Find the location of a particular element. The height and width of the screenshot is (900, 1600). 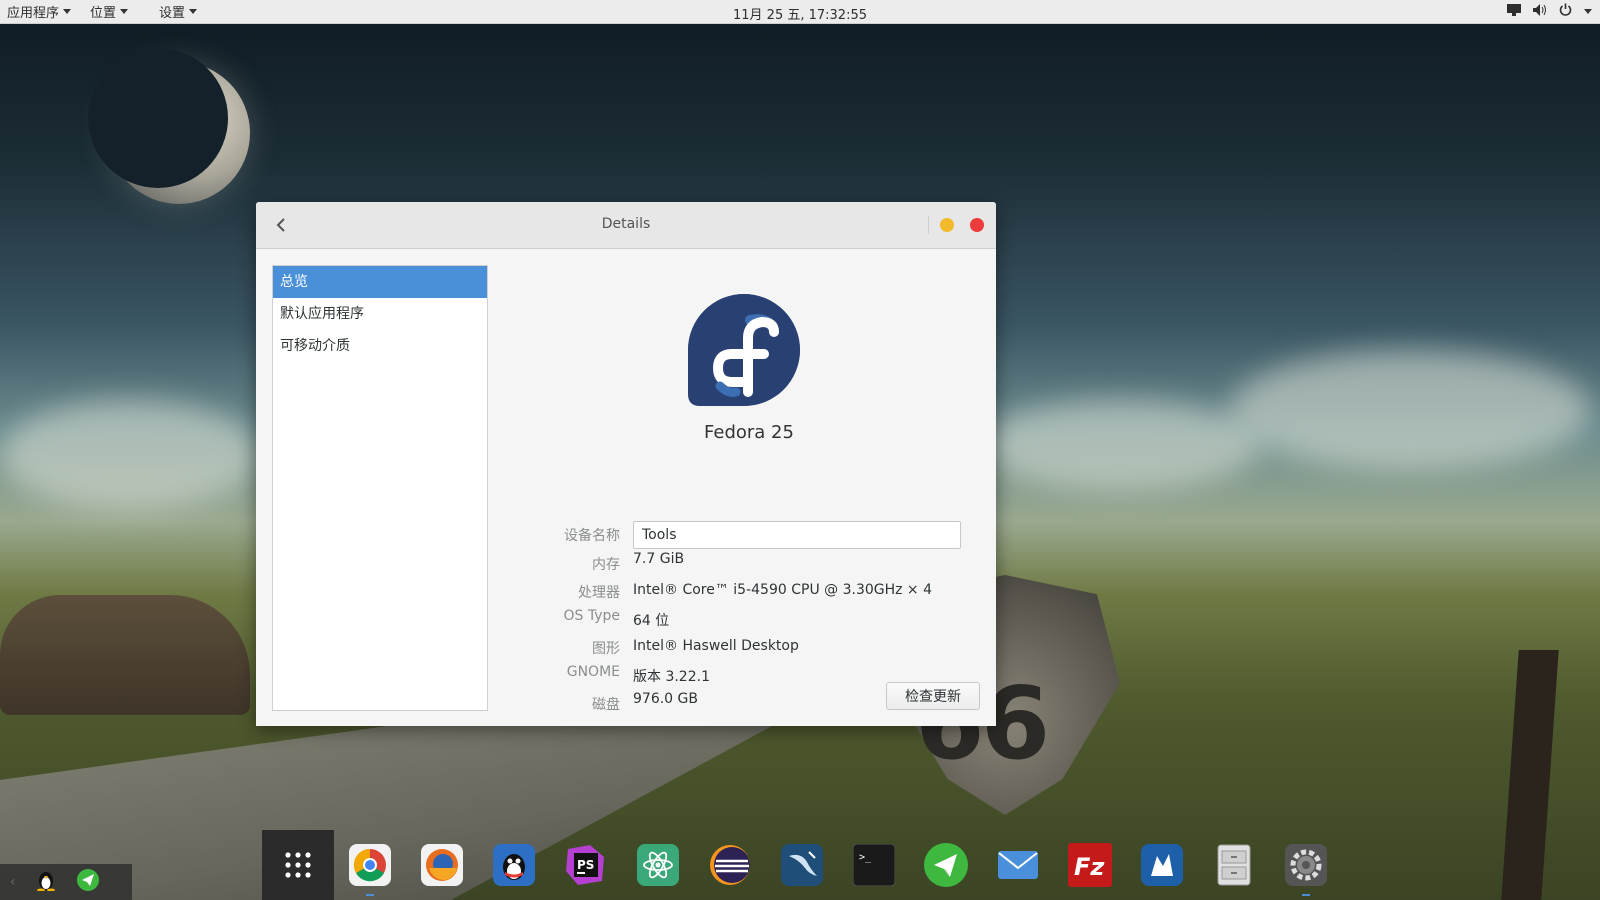

sequel-launcher is located at coordinates (1162, 865).